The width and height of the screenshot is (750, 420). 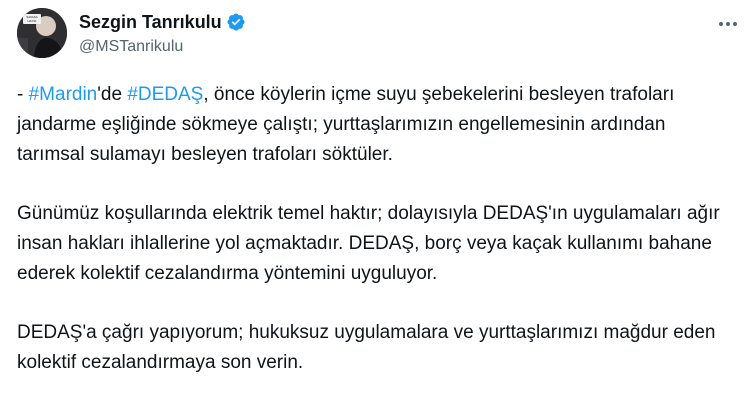 I want to click on display-name: Sezgin Tanrıkulu, so click(x=150, y=22).